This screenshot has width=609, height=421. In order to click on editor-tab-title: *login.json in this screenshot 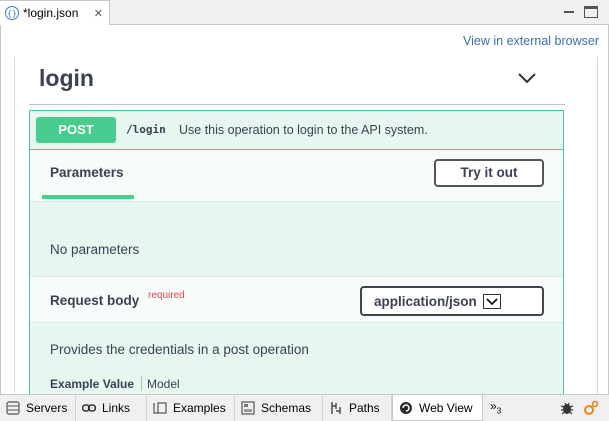, I will do `click(51, 13)`.